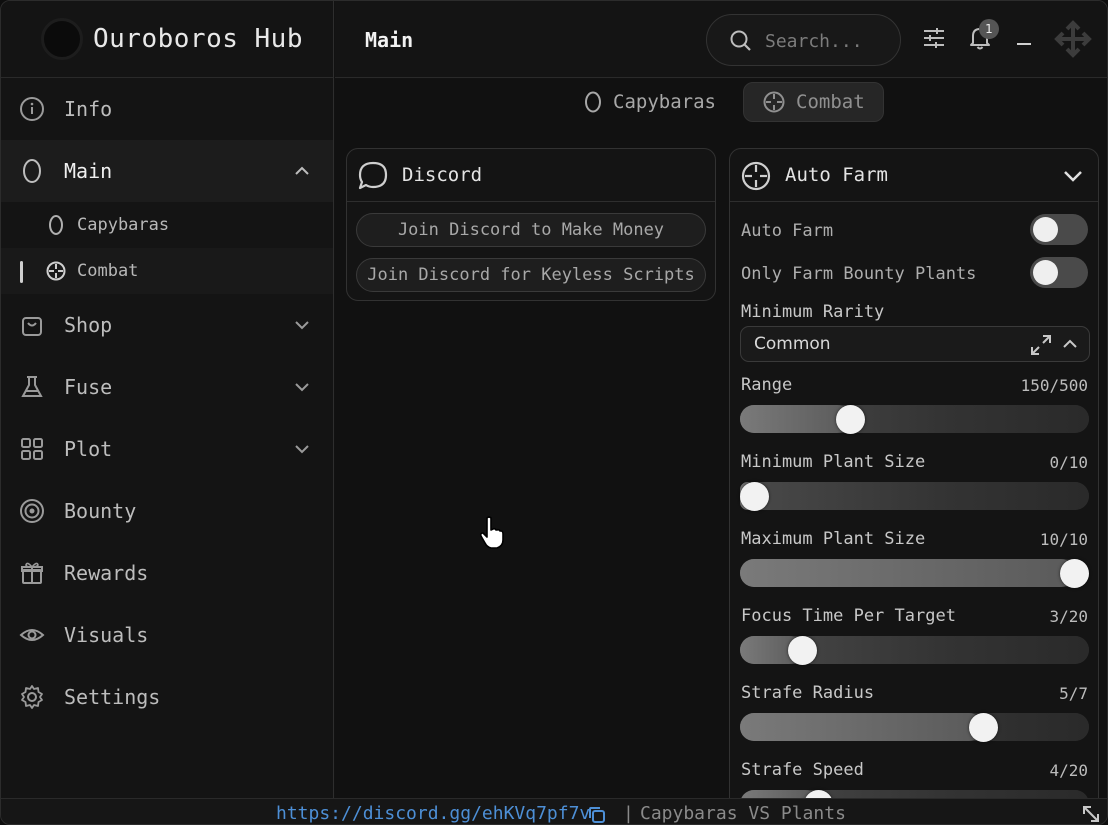 The width and height of the screenshot is (1108, 825). I want to click on focus-time-per-target-value: 3/20, so click(1068, 616).